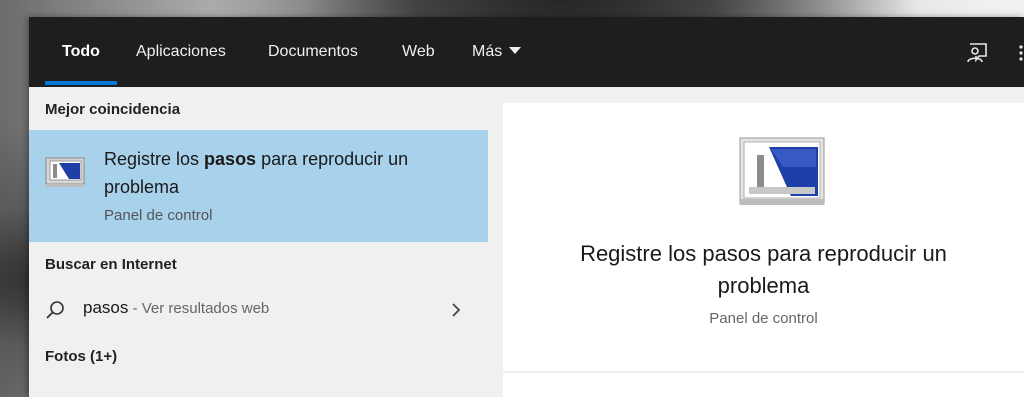 The width and height of the screenshot is (1024, 397). I want to click on web-search-text: pasos - Ver resultados web, so click(176, 308).